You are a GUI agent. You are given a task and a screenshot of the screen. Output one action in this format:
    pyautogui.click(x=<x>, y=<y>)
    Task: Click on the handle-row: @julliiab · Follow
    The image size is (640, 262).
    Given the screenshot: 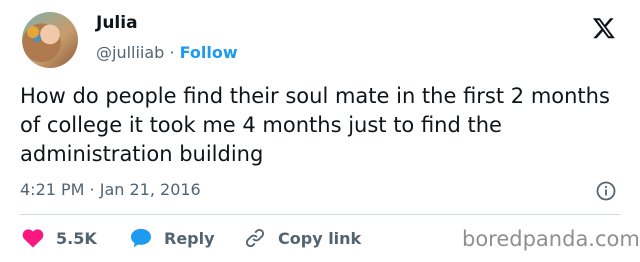 What is the action you would take?
    pyautogui.click(x=167, y=52)
    